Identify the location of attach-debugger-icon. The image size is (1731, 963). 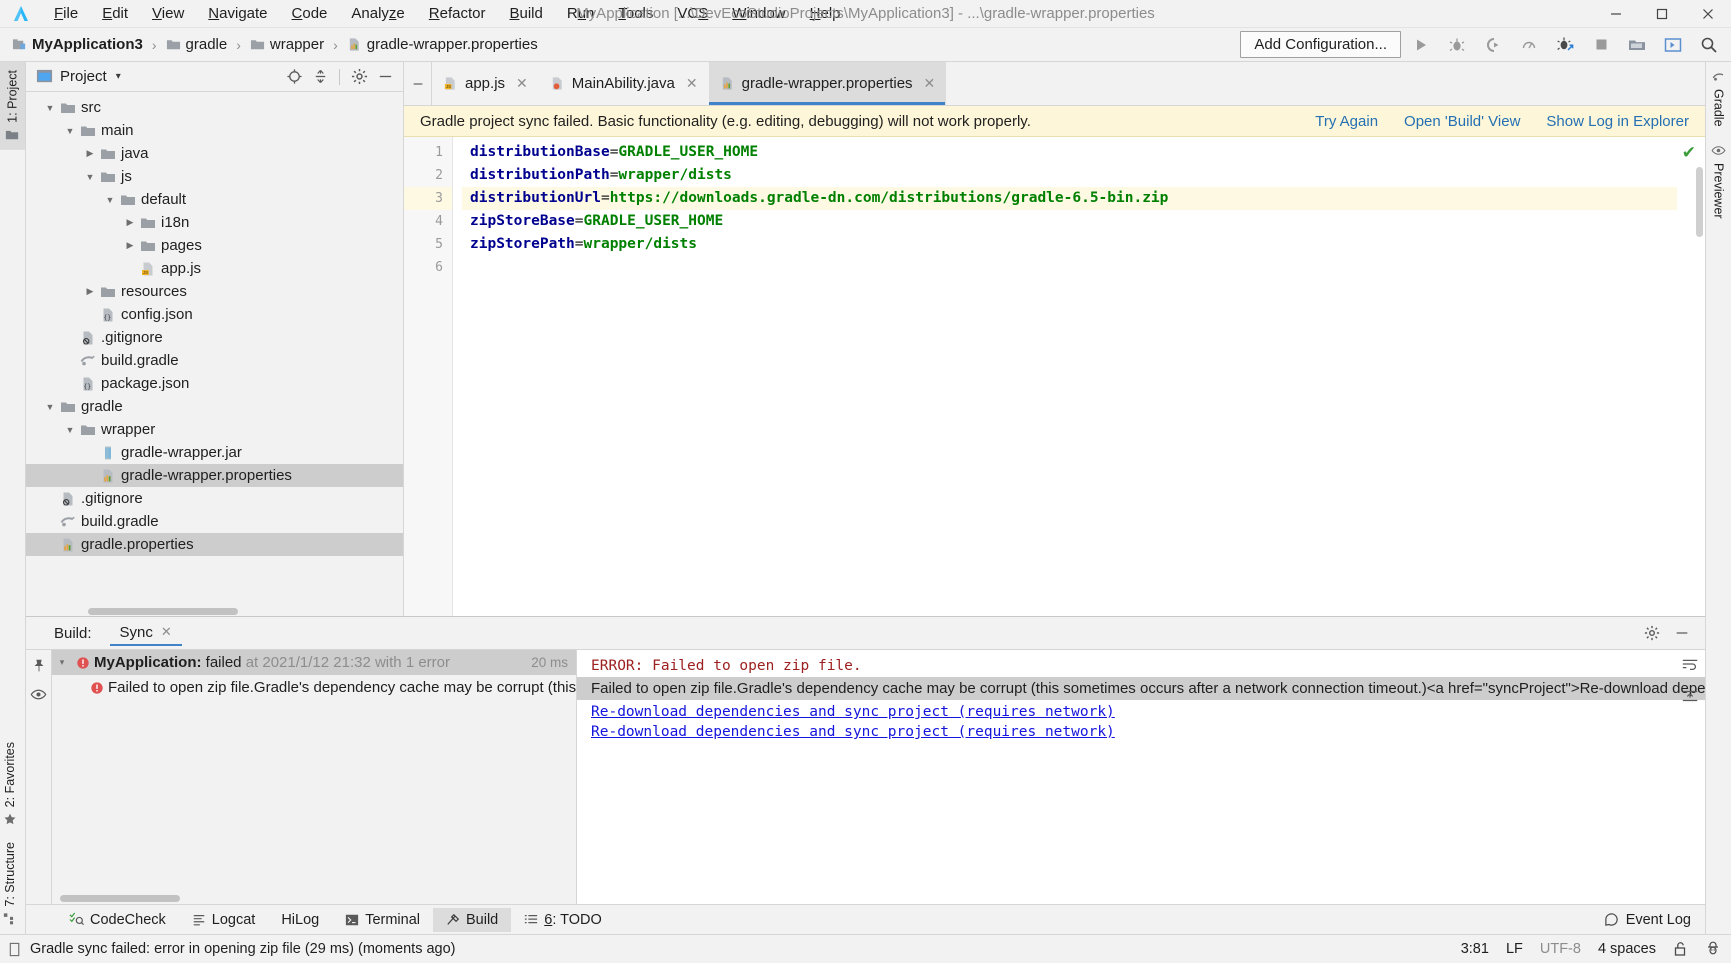
(1565, 45).